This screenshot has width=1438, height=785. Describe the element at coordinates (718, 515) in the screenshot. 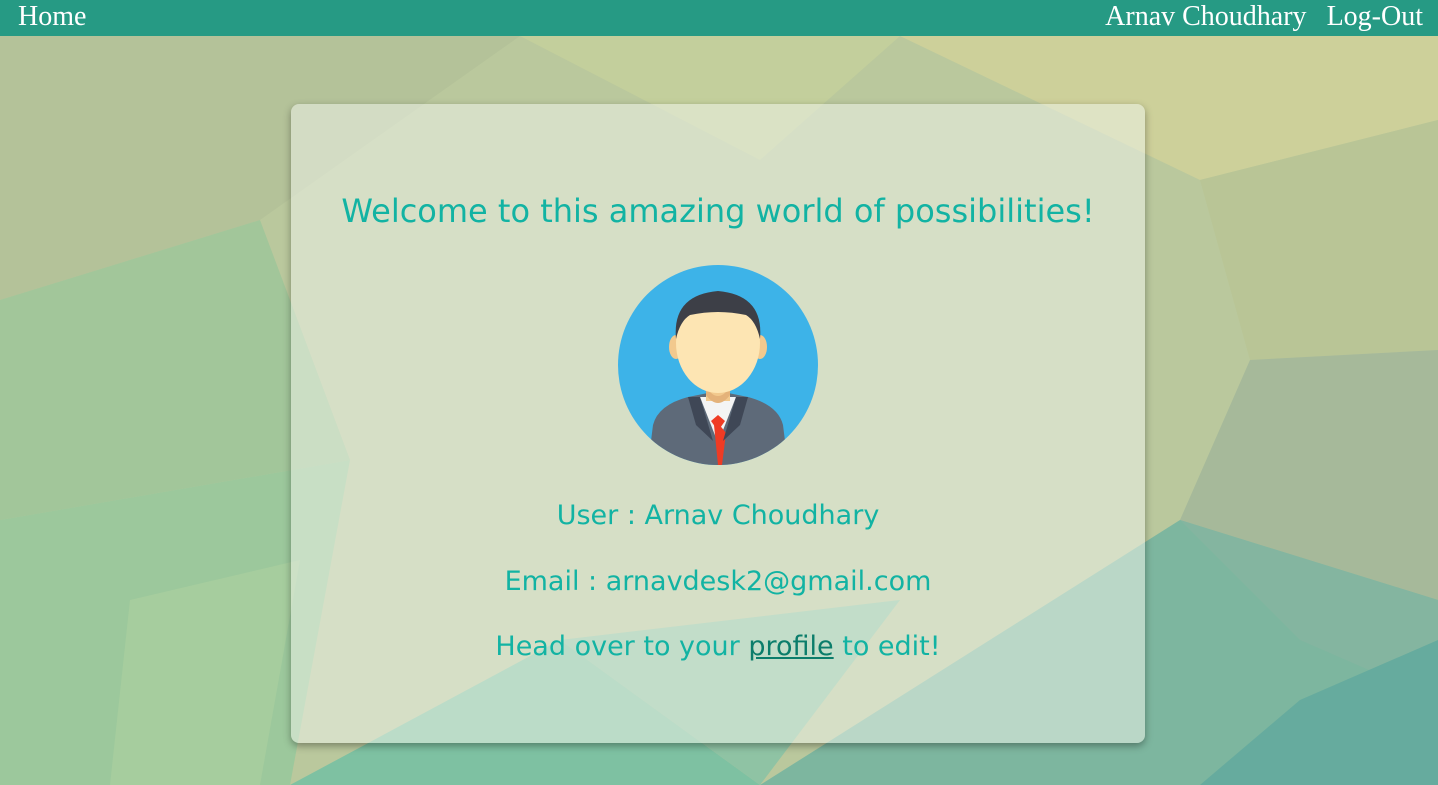

I see `user-line: User : Arnav Choudhary` at that location.